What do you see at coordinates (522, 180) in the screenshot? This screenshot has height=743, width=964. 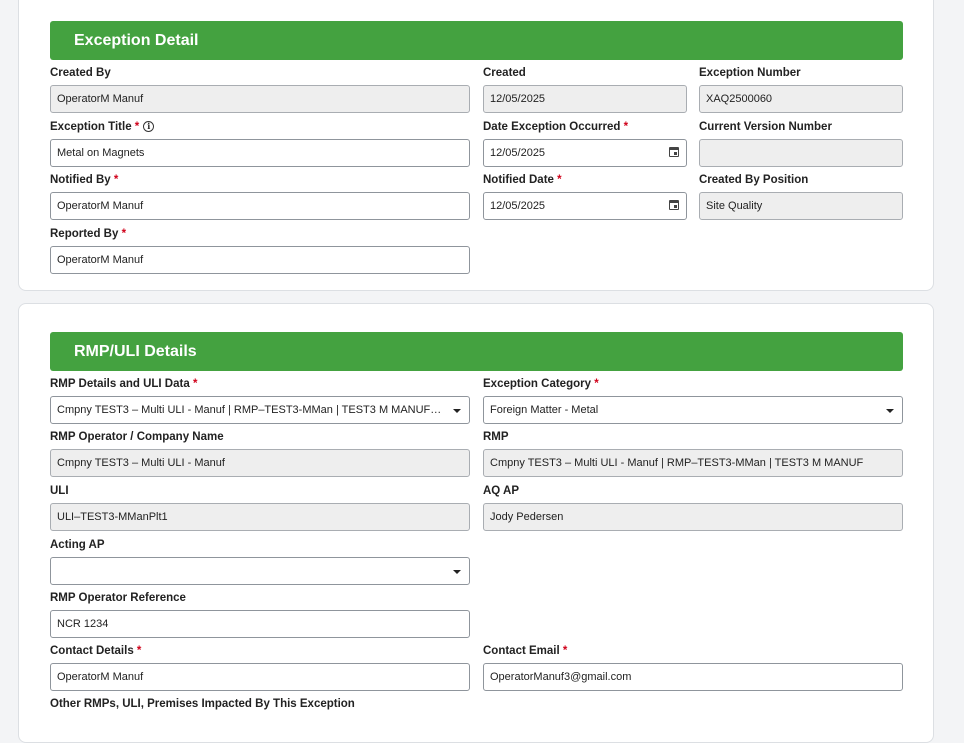 I see `notified-date-label: Notified Date *` at bounding box center [522, 180].